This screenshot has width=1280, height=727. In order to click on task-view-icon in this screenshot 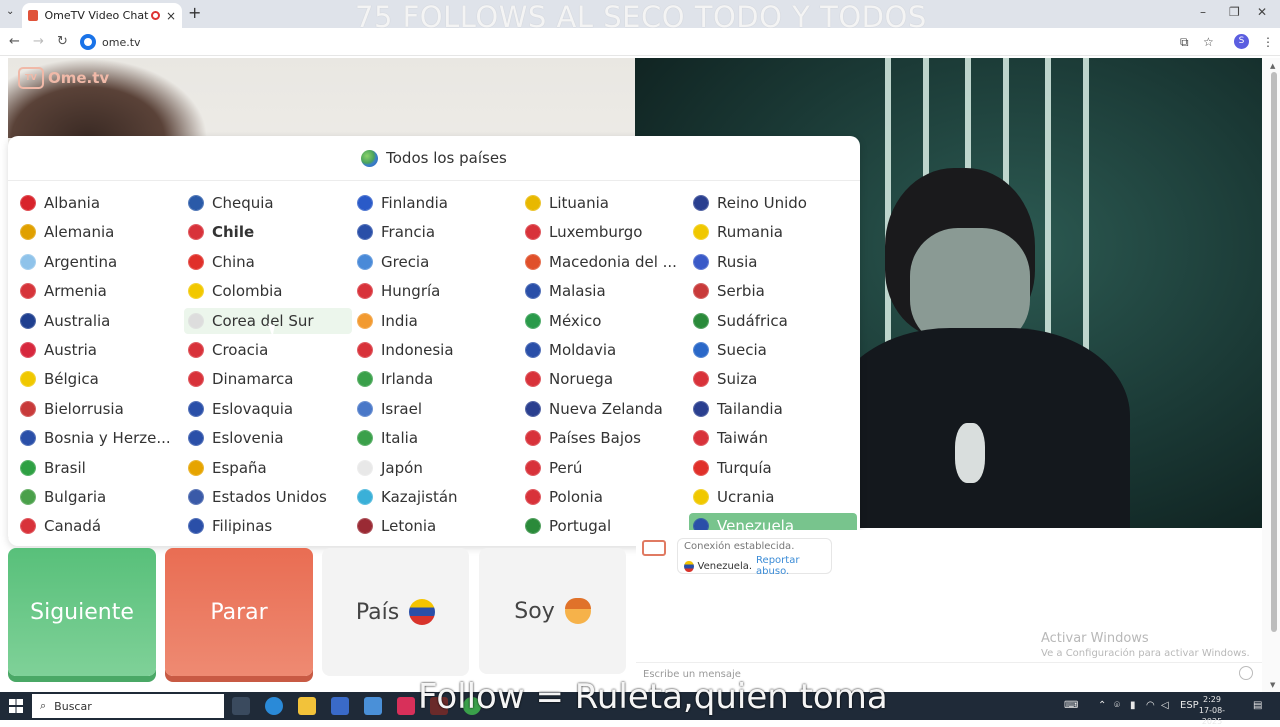, I will do `click(241, 706)`.